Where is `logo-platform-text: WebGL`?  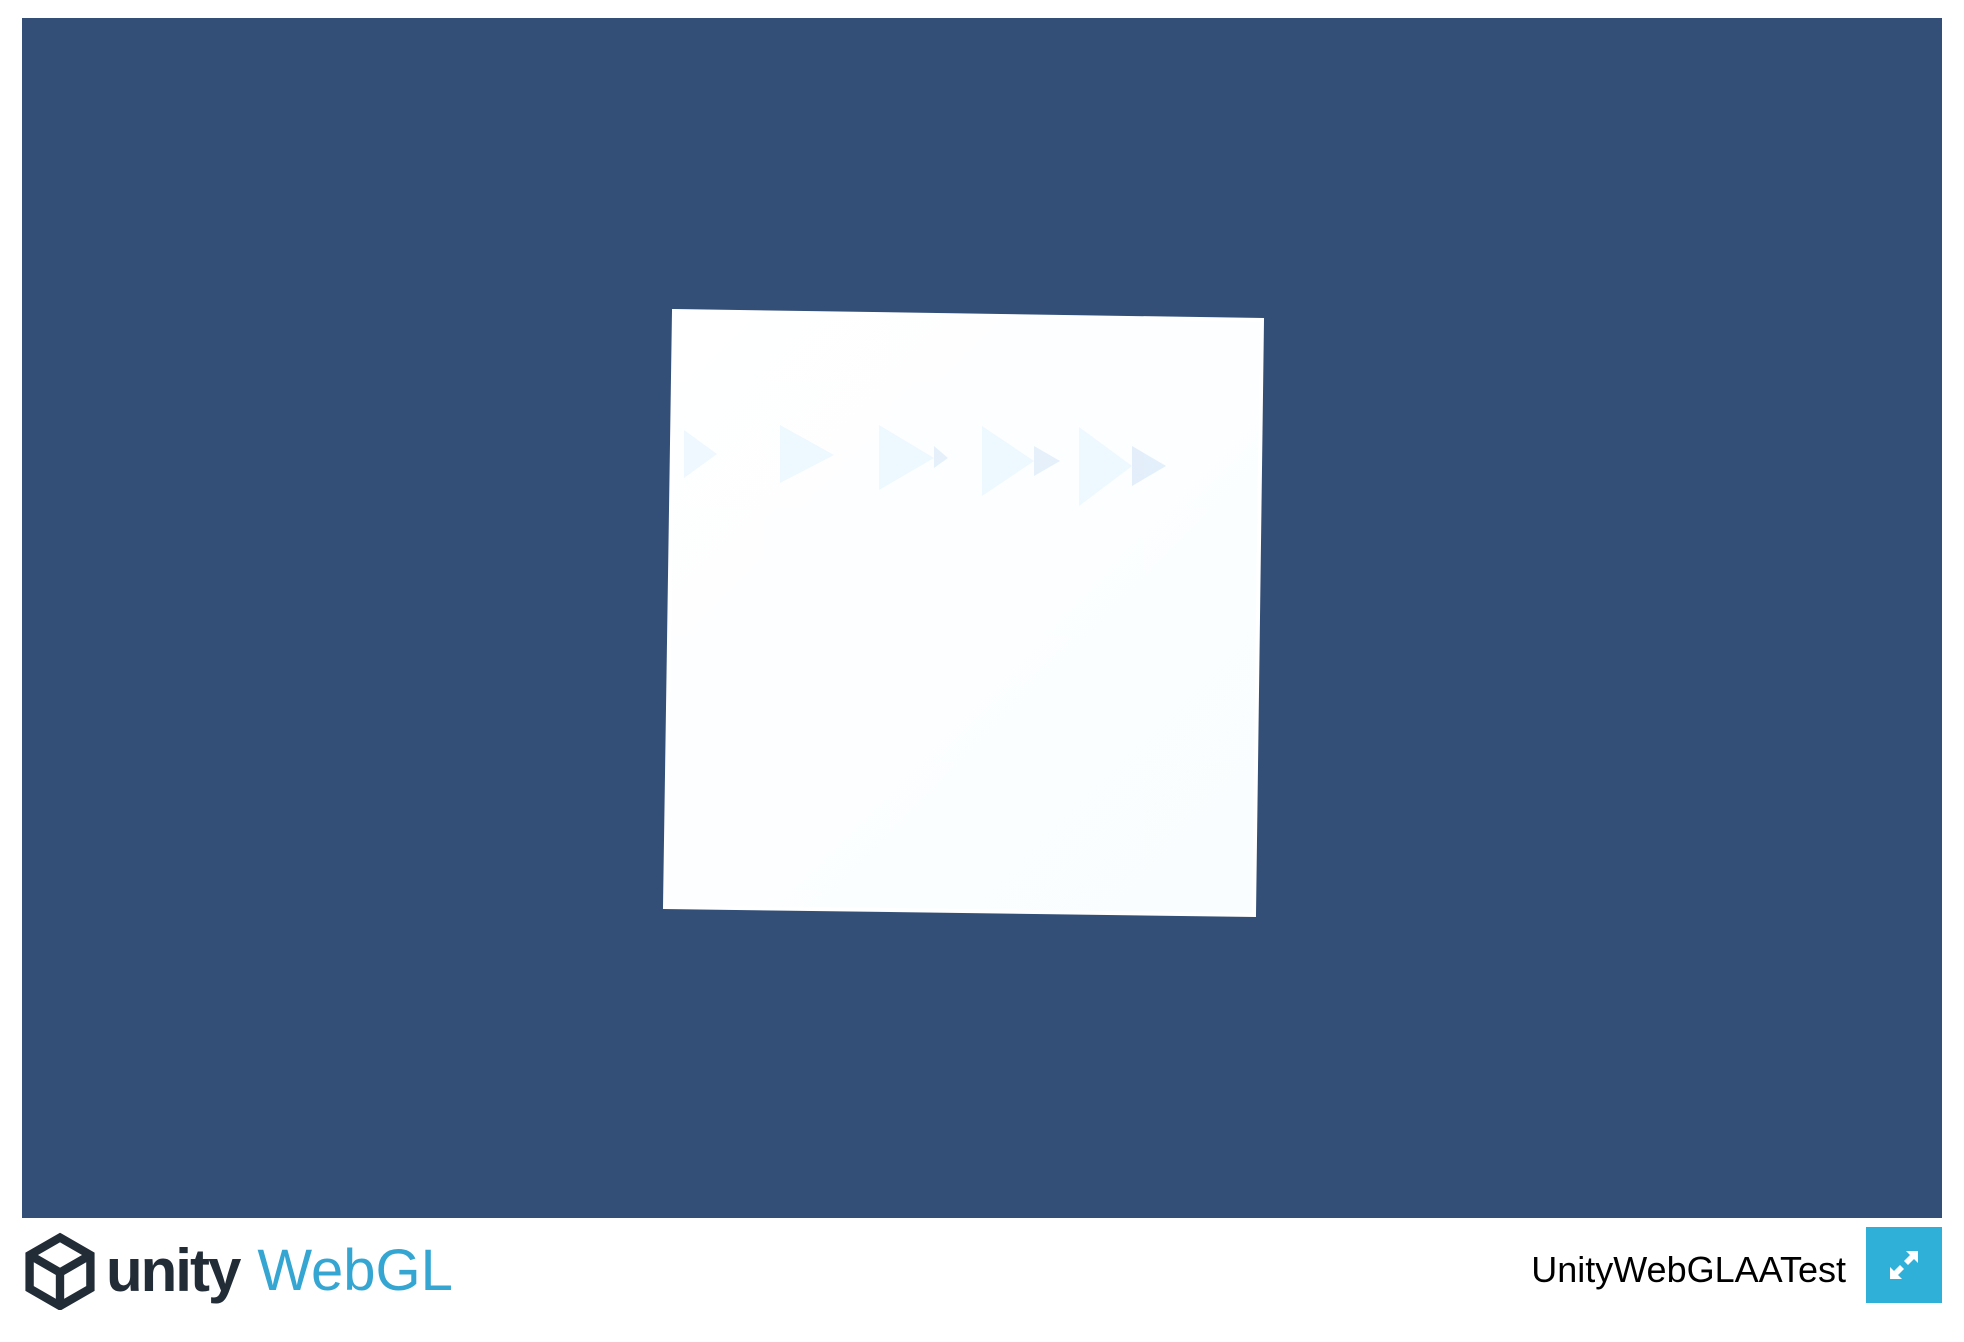
logo-platform-text: WebGL is located at coordinates (355, 1270).